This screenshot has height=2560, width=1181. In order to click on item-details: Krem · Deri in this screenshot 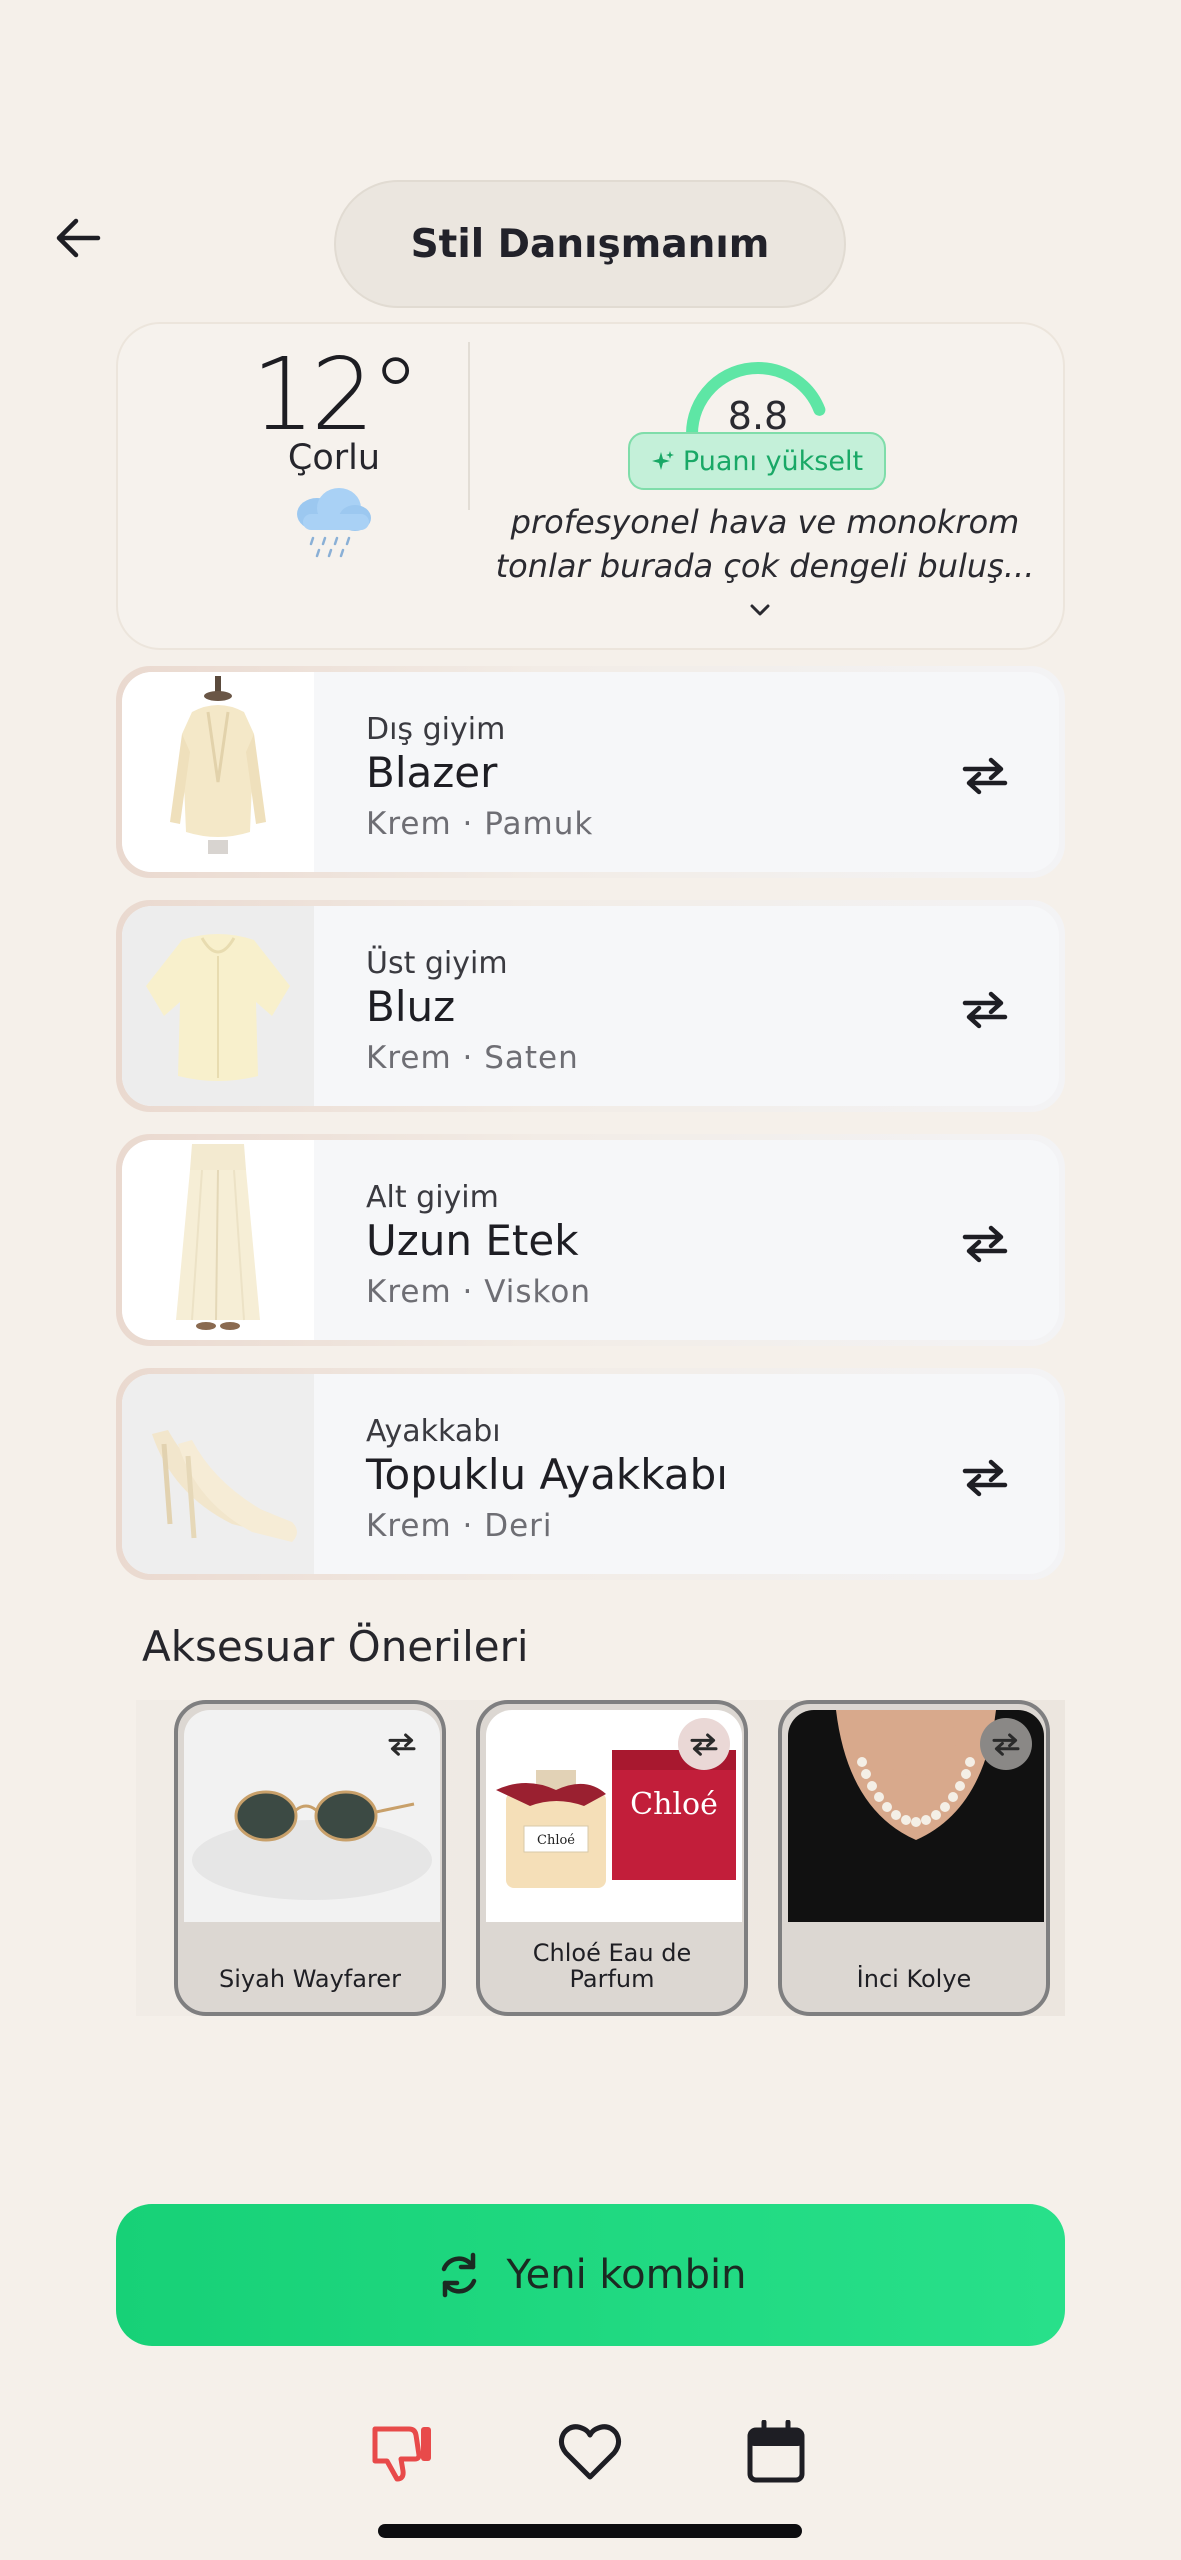, I will do `click(459, 1526)`.